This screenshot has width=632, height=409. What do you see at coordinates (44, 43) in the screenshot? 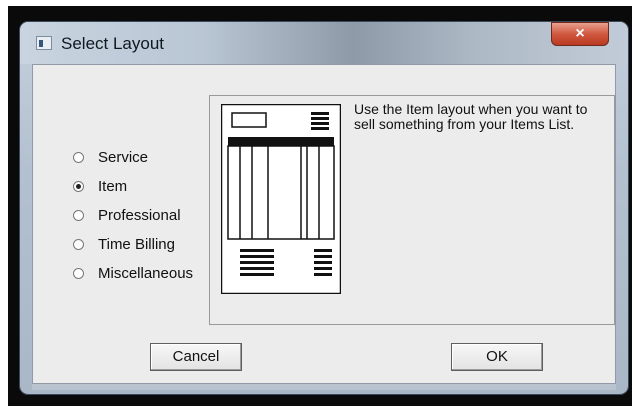
I see `app-window-icon` at bounding box center [44, 43].